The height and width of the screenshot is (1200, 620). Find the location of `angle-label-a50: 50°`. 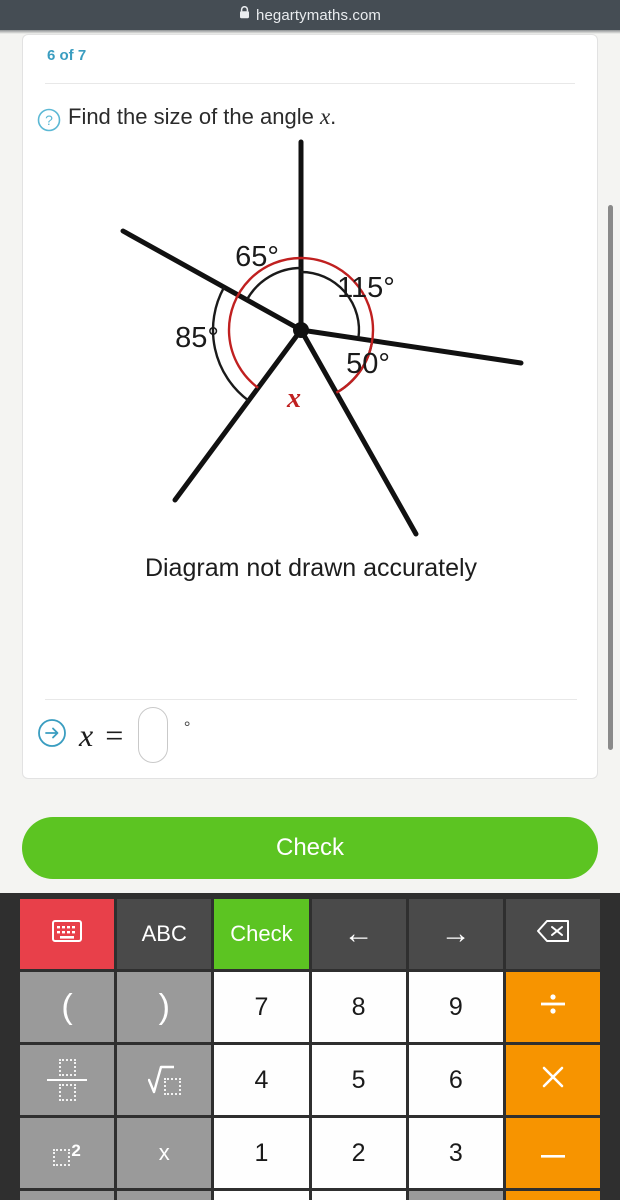

angle-label-a50: 50° is located at coordinates (368, 364).